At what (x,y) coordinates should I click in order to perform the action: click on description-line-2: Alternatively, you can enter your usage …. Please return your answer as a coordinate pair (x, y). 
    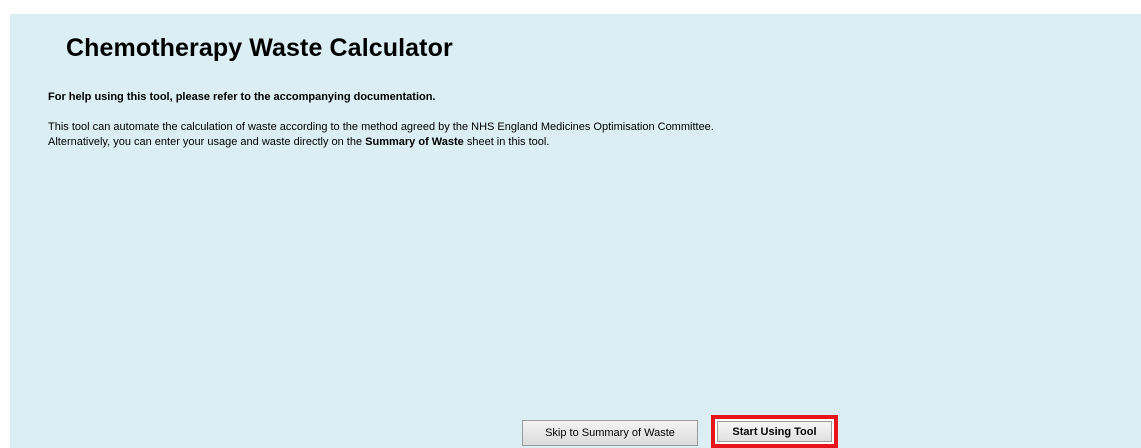
    Looking at the image, I should click on (298, 142).